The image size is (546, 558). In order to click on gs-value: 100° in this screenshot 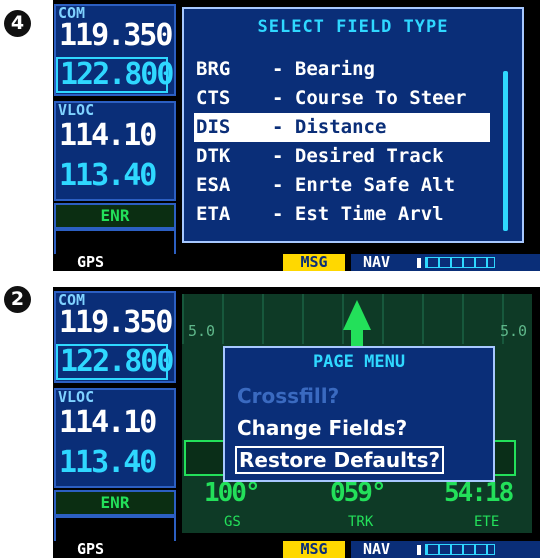, I will do `click(232, 493)`.